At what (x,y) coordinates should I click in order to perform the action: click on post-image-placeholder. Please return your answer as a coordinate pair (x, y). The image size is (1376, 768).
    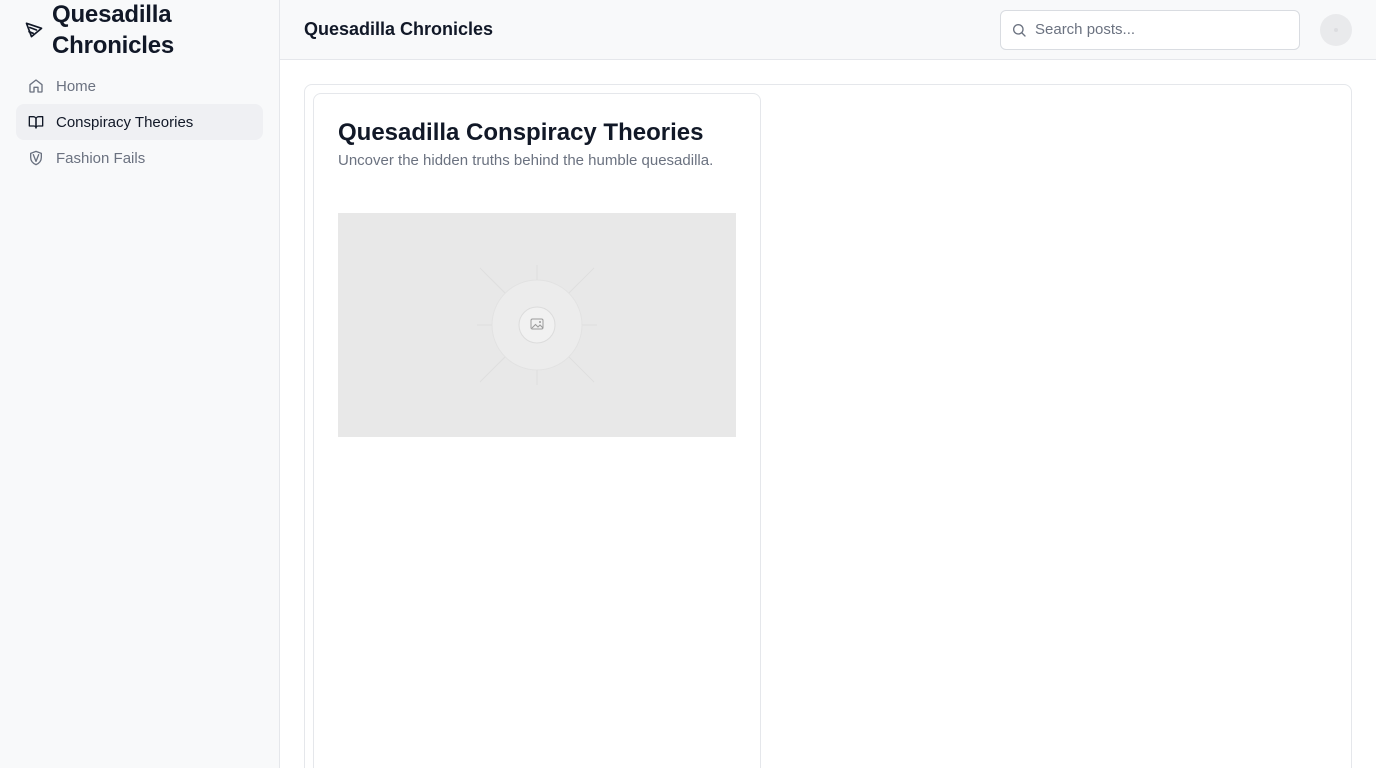
    Looking at the image, I should click on (537, 325).